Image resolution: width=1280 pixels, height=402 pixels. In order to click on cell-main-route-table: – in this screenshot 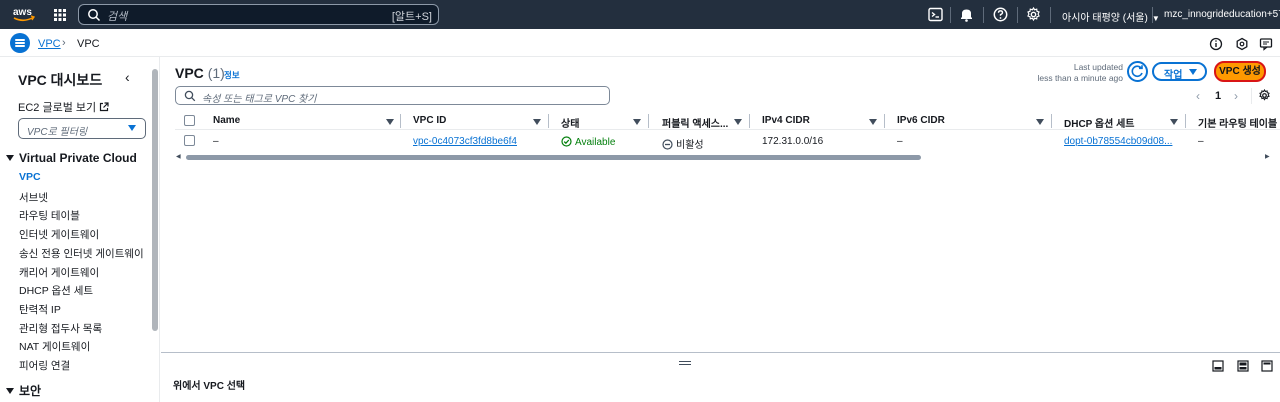, I will do `click(1201, 141)`.